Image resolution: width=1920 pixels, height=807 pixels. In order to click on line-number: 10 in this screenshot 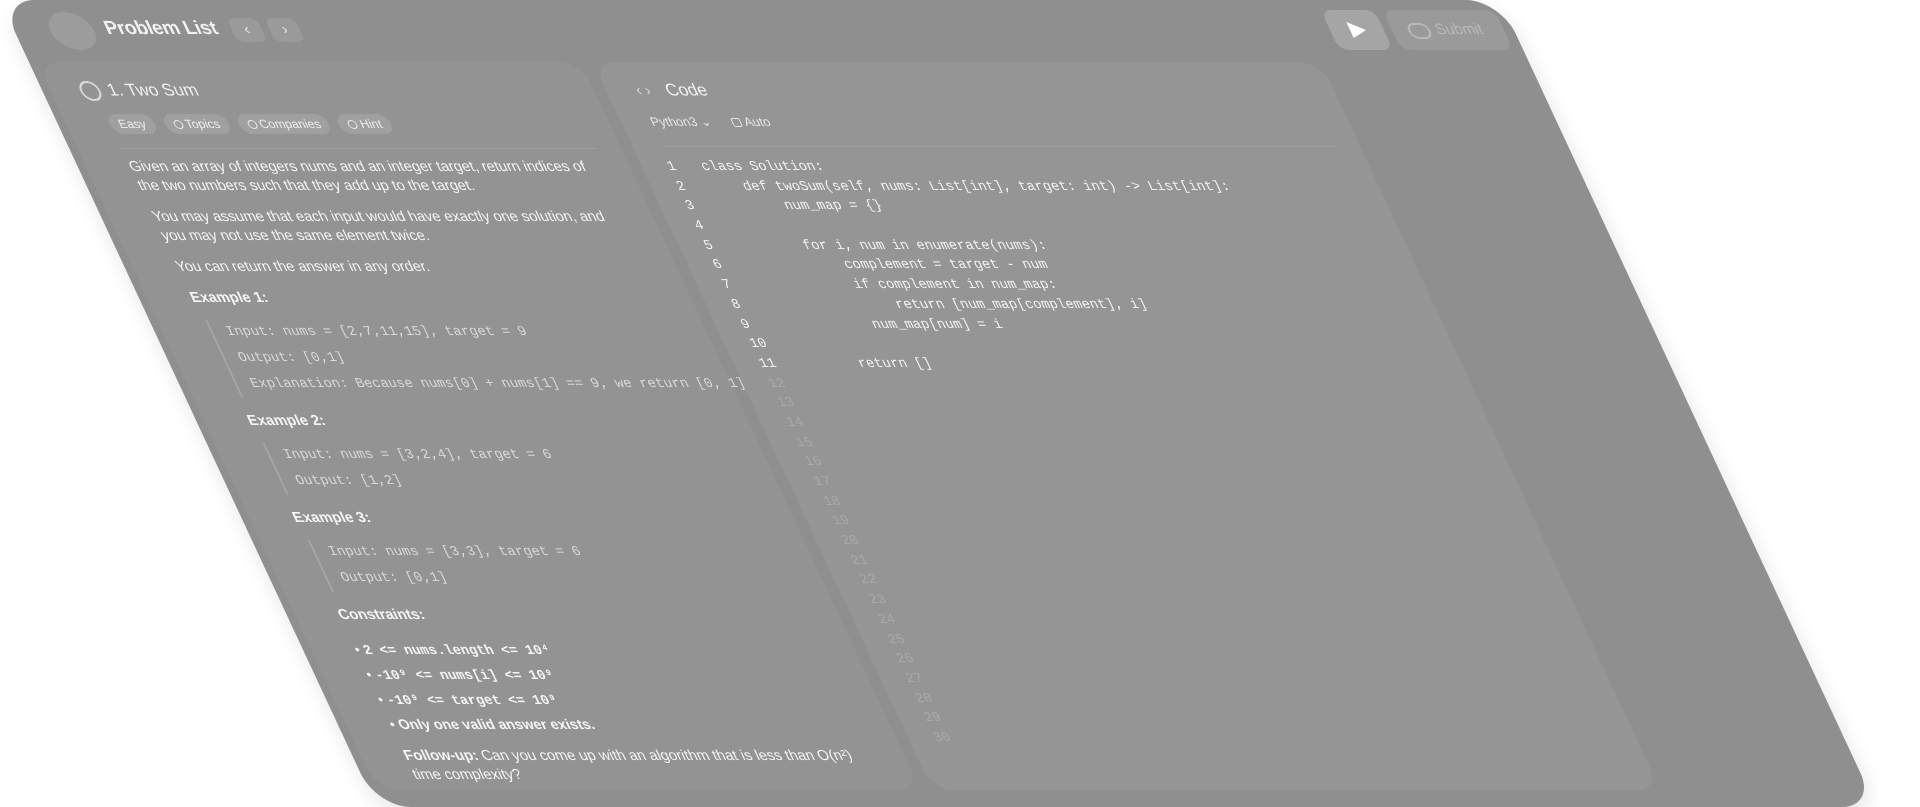, I will do `click(759, 345)`.